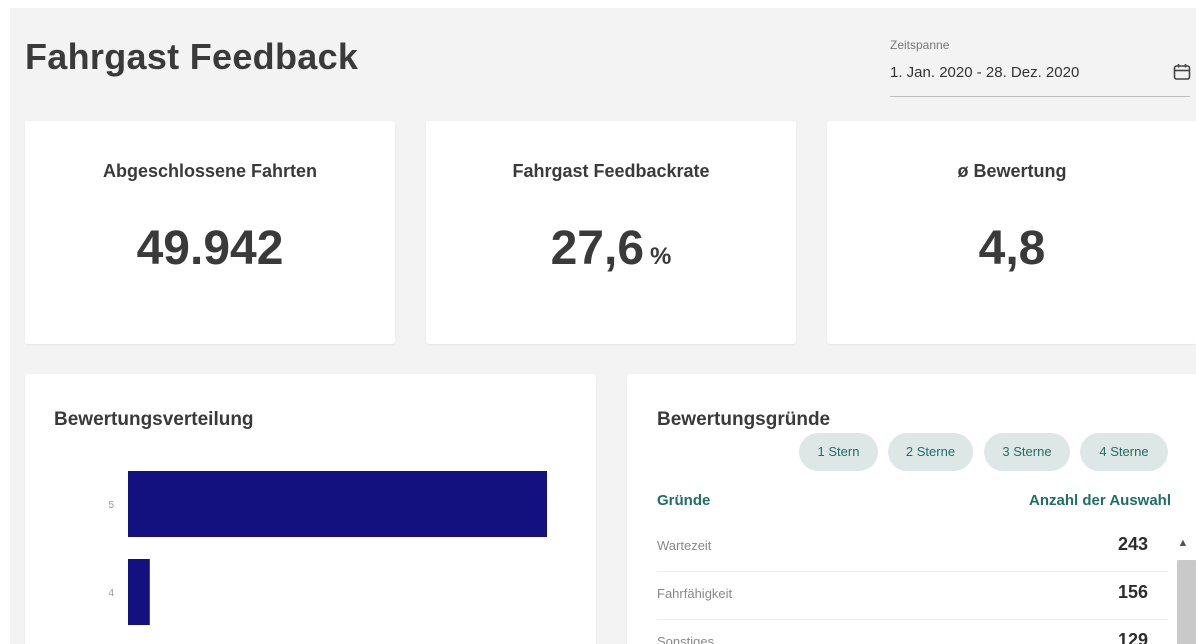  What do you see at coordinates (984, 72) in the screenshot?
I see `date-range-value: 1. Jan. 2020 - 28. Dez. 2020` at bounding box center [984, 72].